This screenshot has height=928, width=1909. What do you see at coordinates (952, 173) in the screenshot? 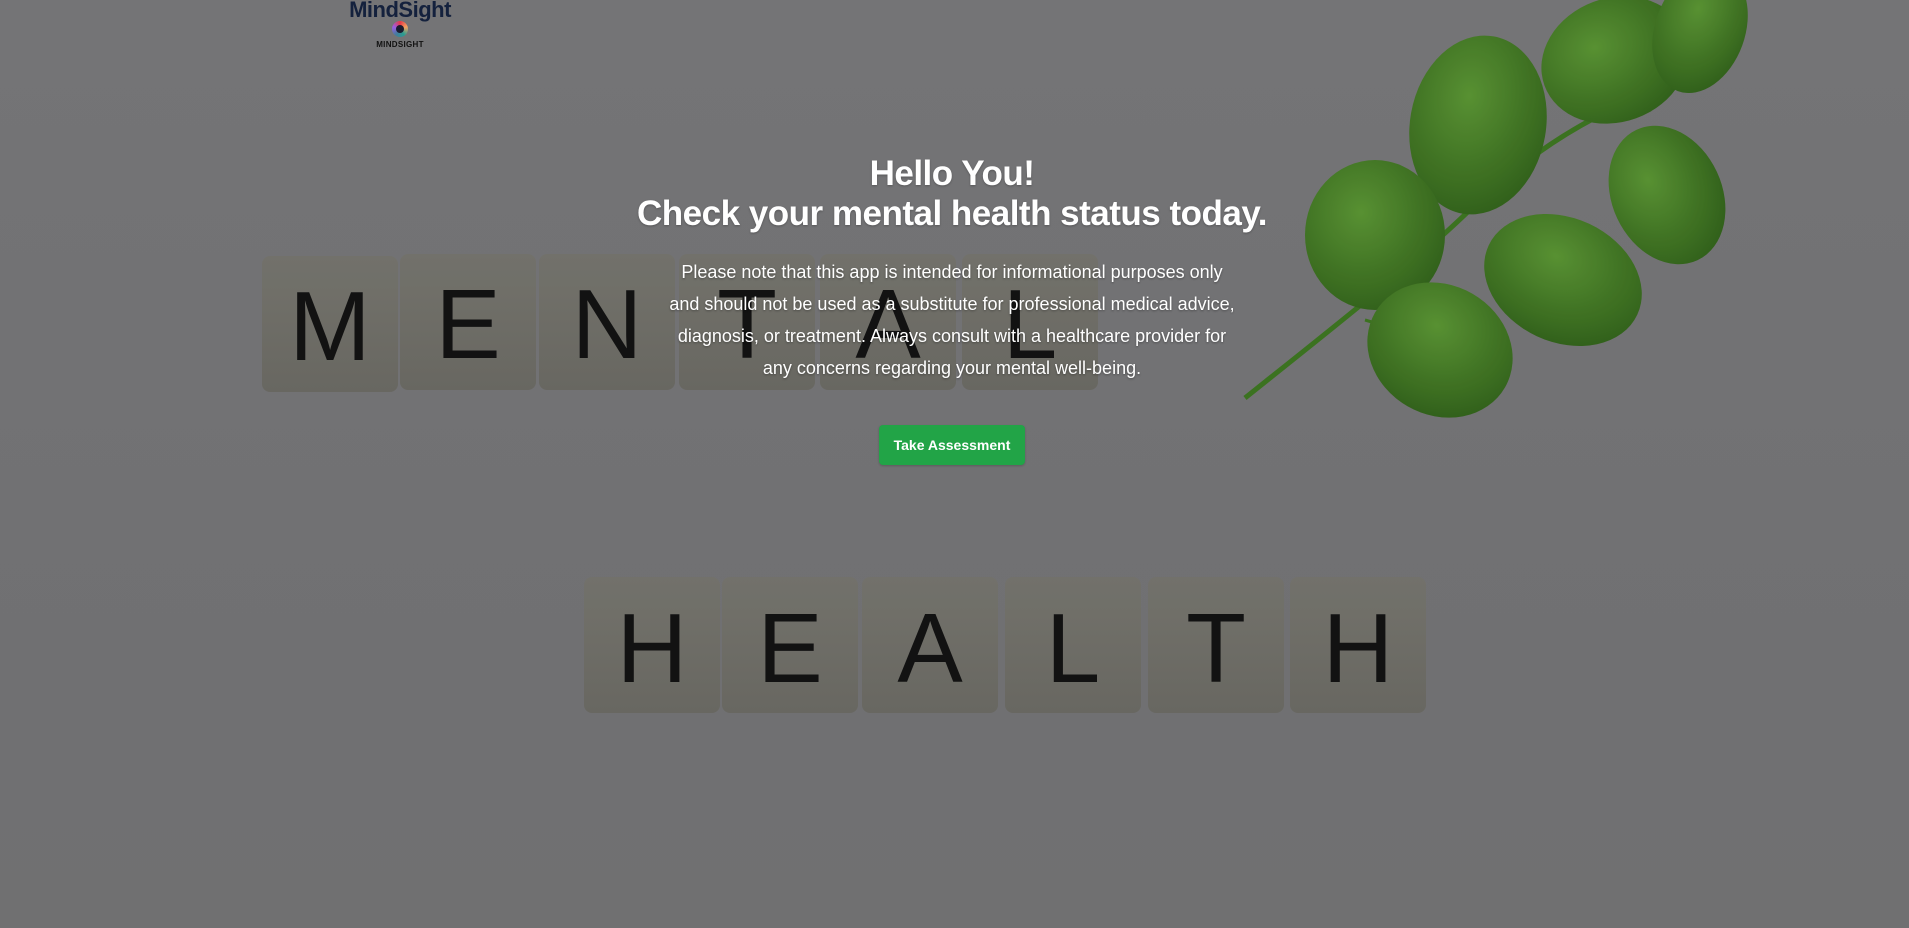
I see `hero-title-line1: Hello You!` at bounding box center [952, 173].